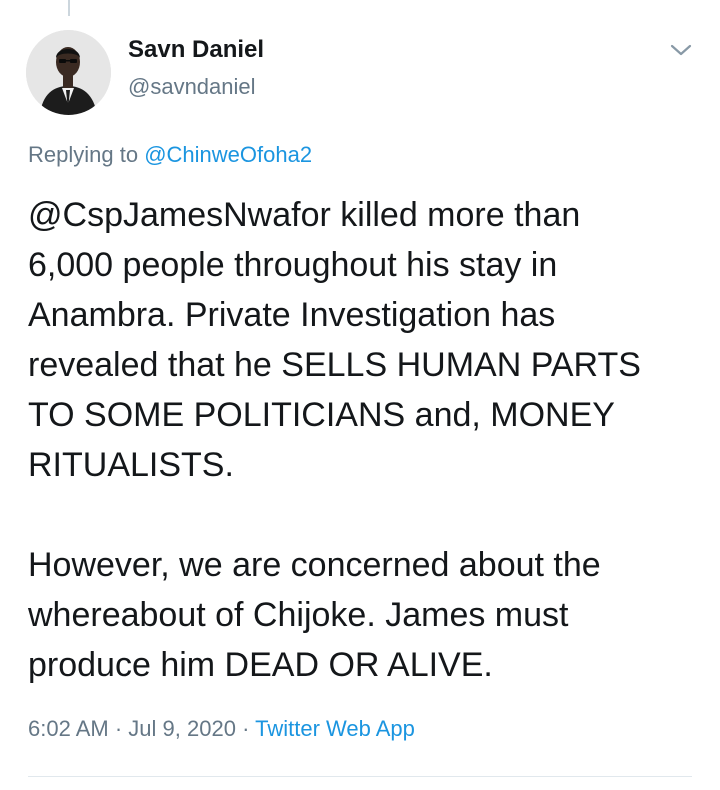 The height and width of the screenshot is (790, 720). I want to click on tweet-line: @CspJamesNwafor killed more than, so click(304, 215).